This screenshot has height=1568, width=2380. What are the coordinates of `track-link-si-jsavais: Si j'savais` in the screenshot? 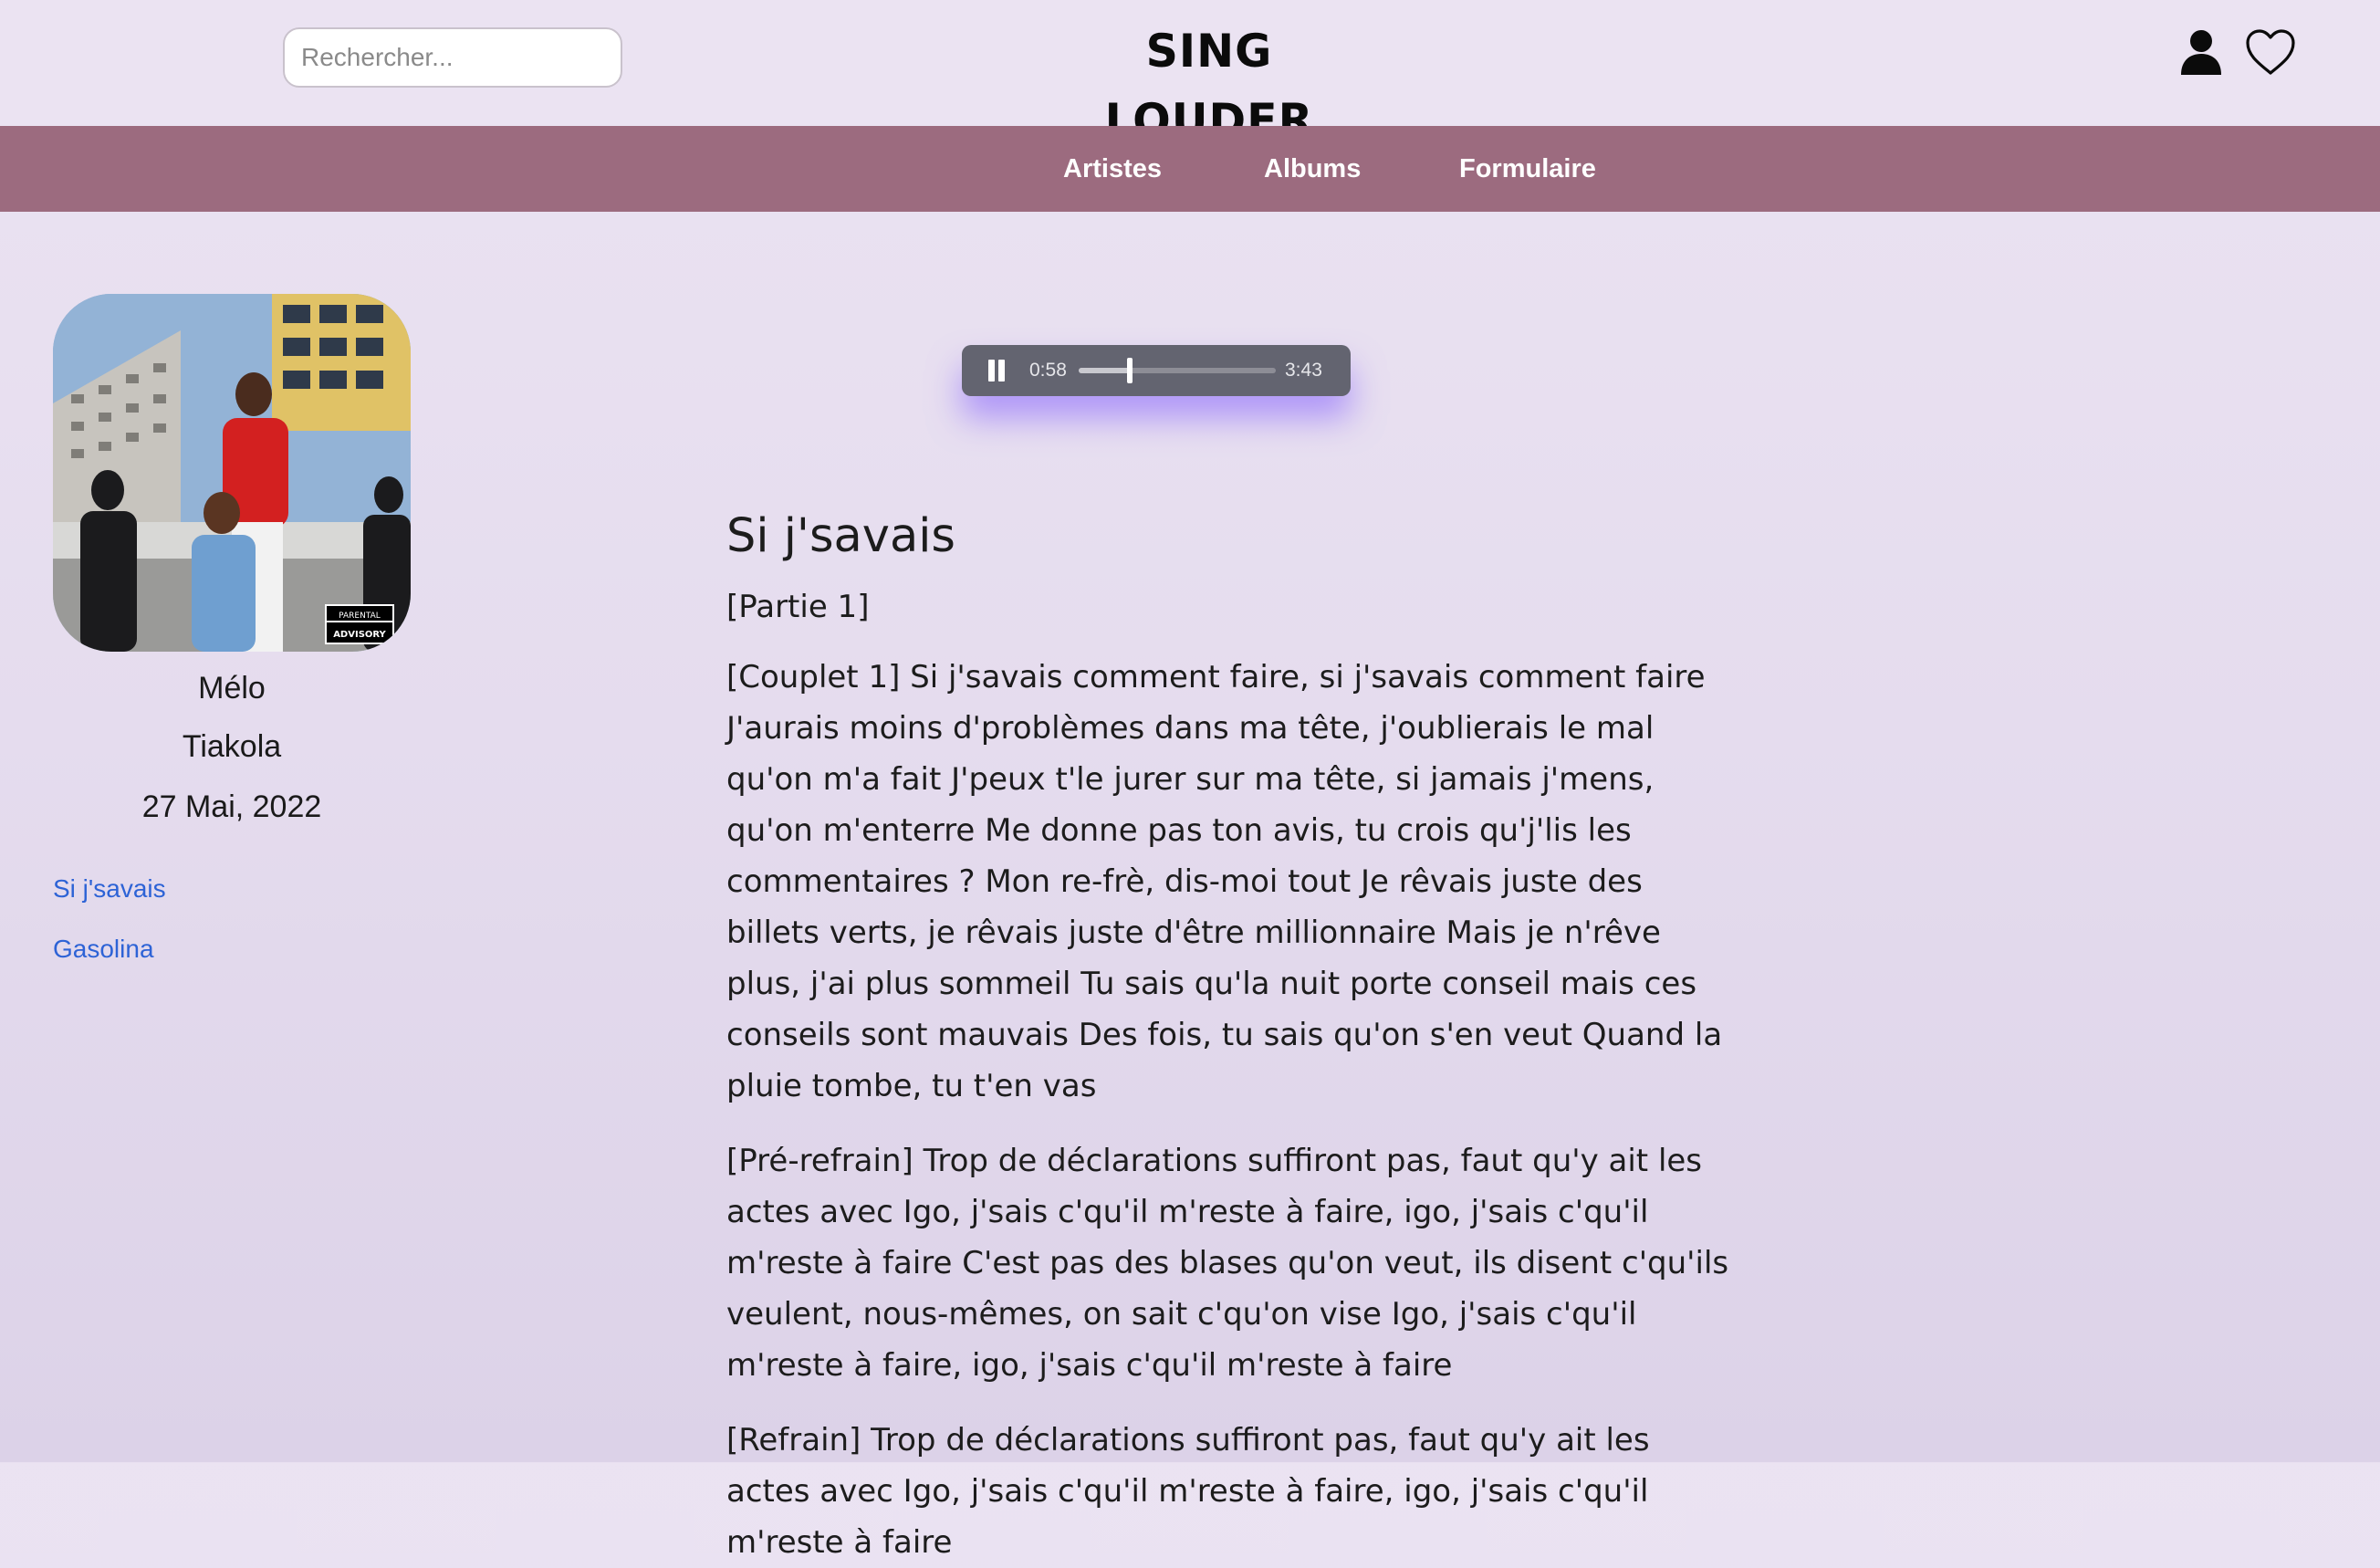 It's located at (109, 888).